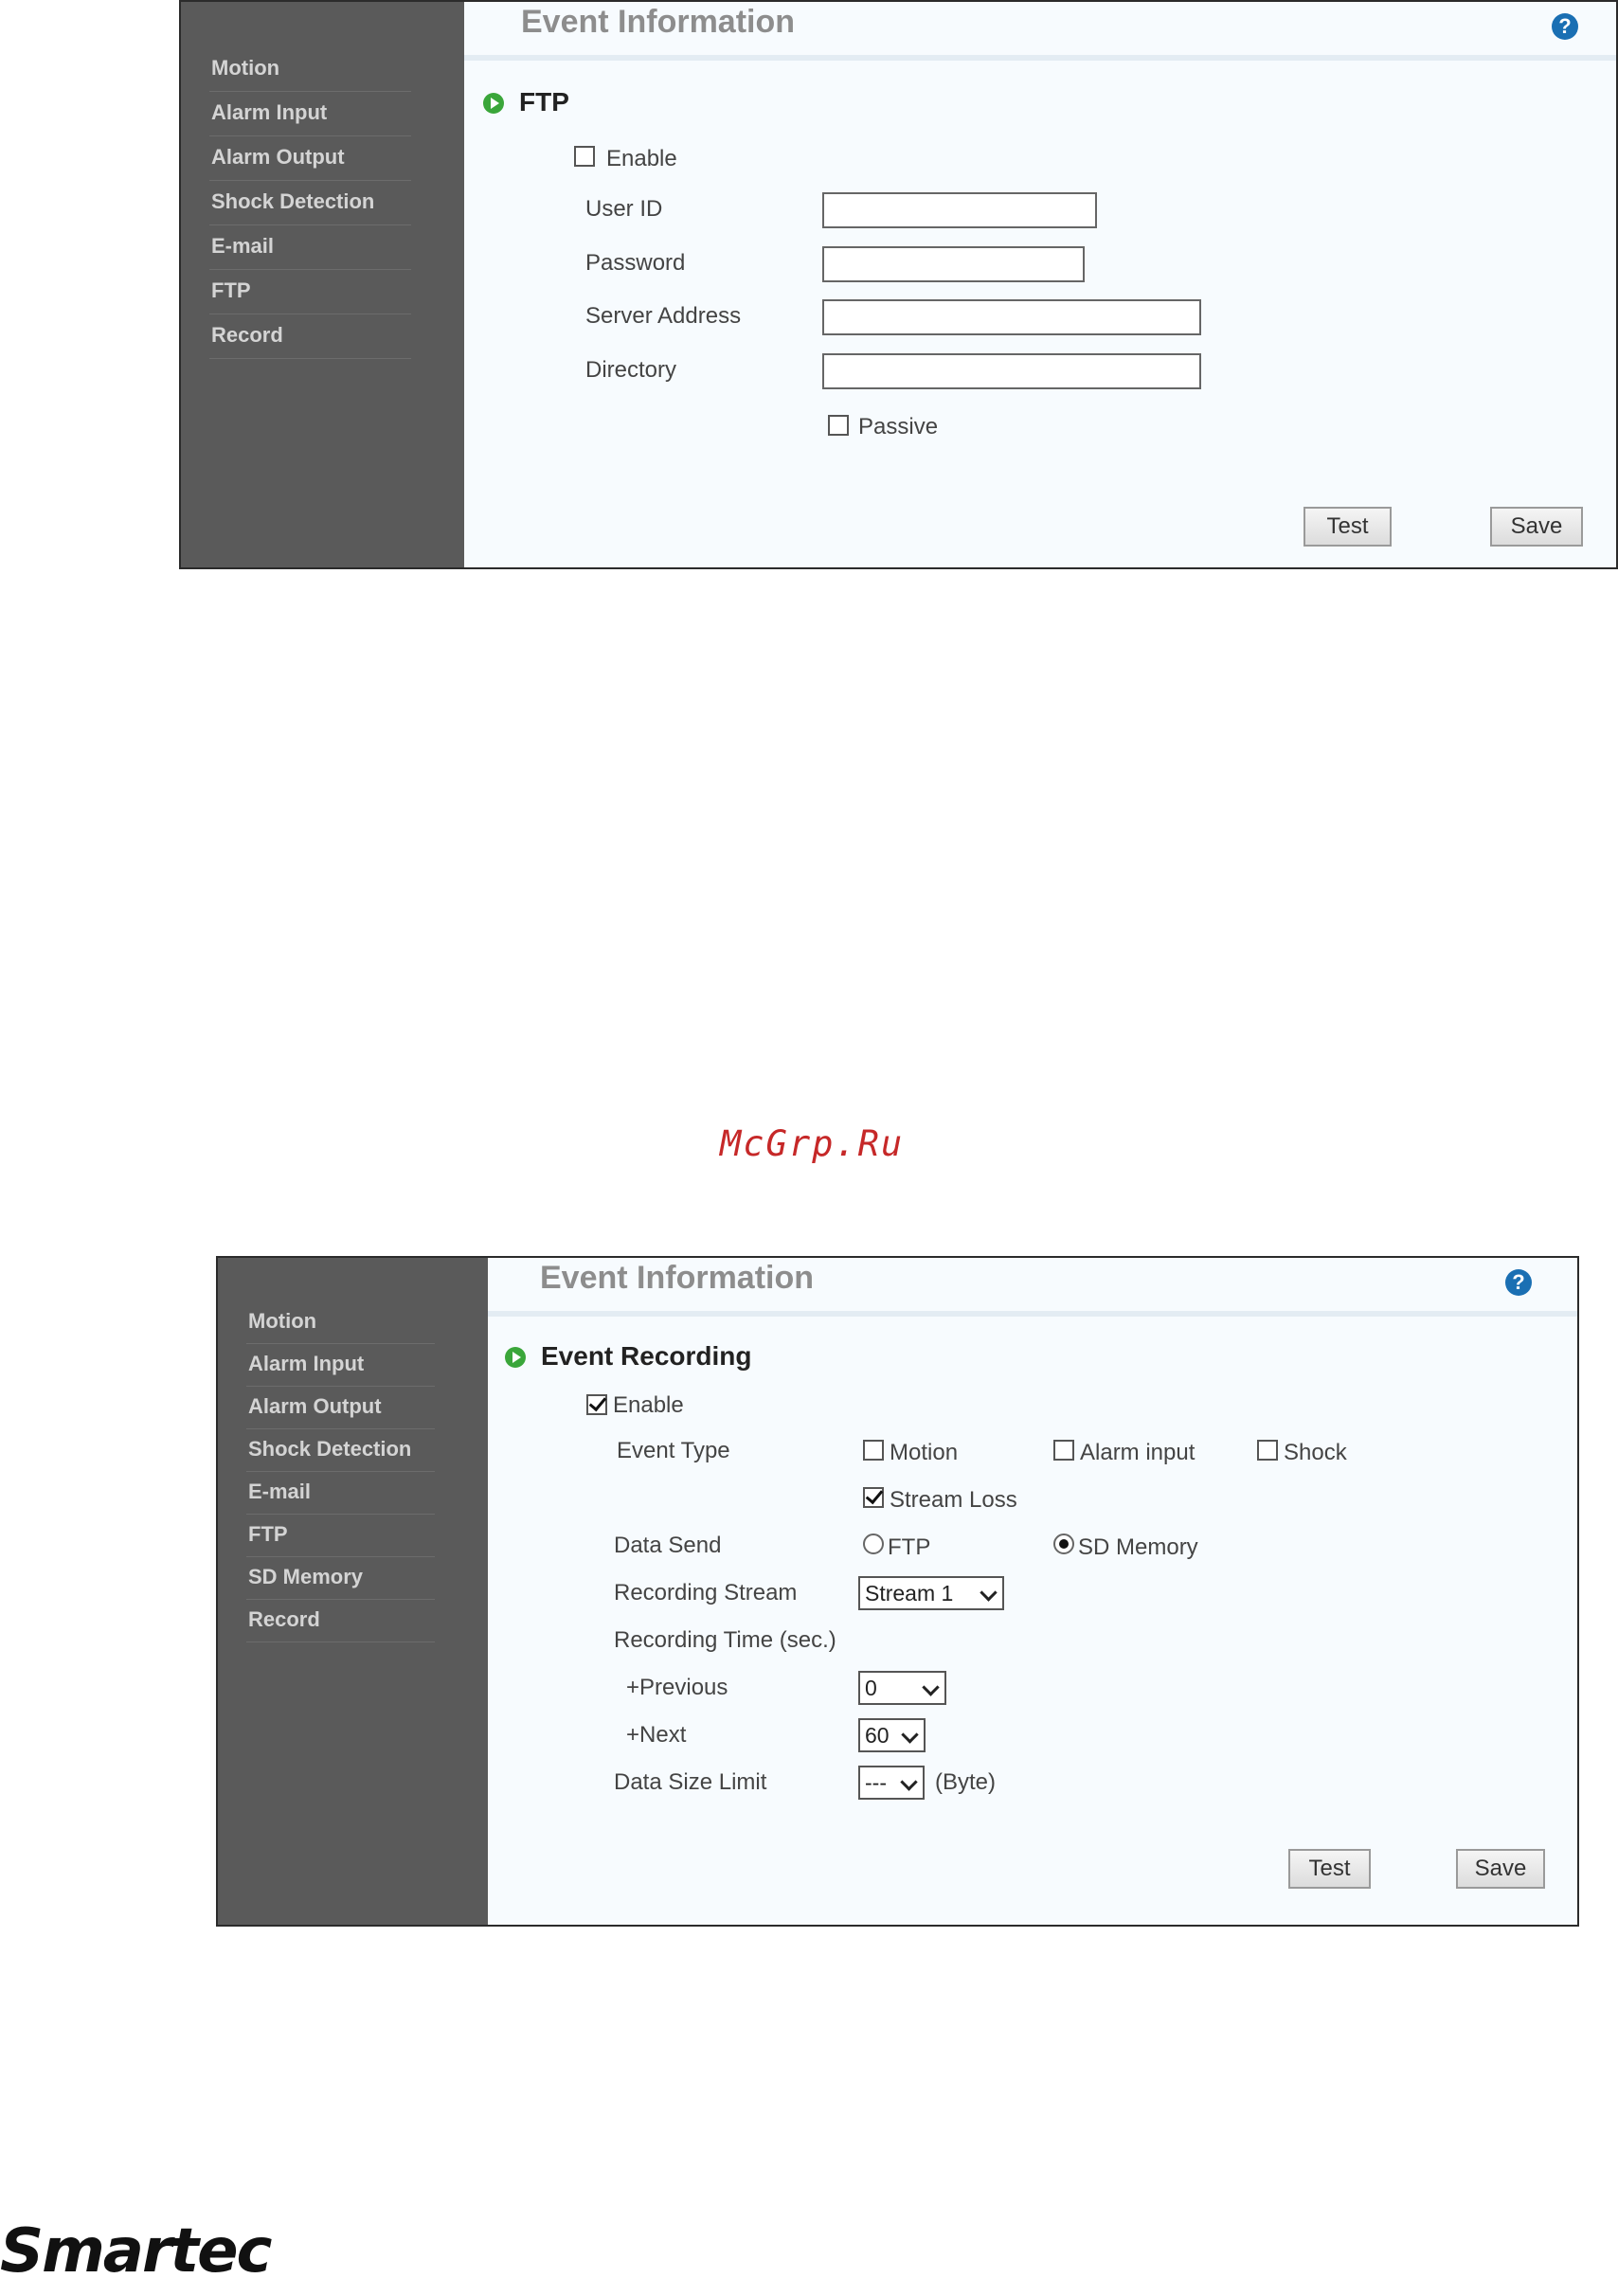 This screenshot has height=2296, width=1618. What do you see at coordinates (656, 1735) in the screenshot?
I see `next-label: +Next` at bounding box center [656, 1735].